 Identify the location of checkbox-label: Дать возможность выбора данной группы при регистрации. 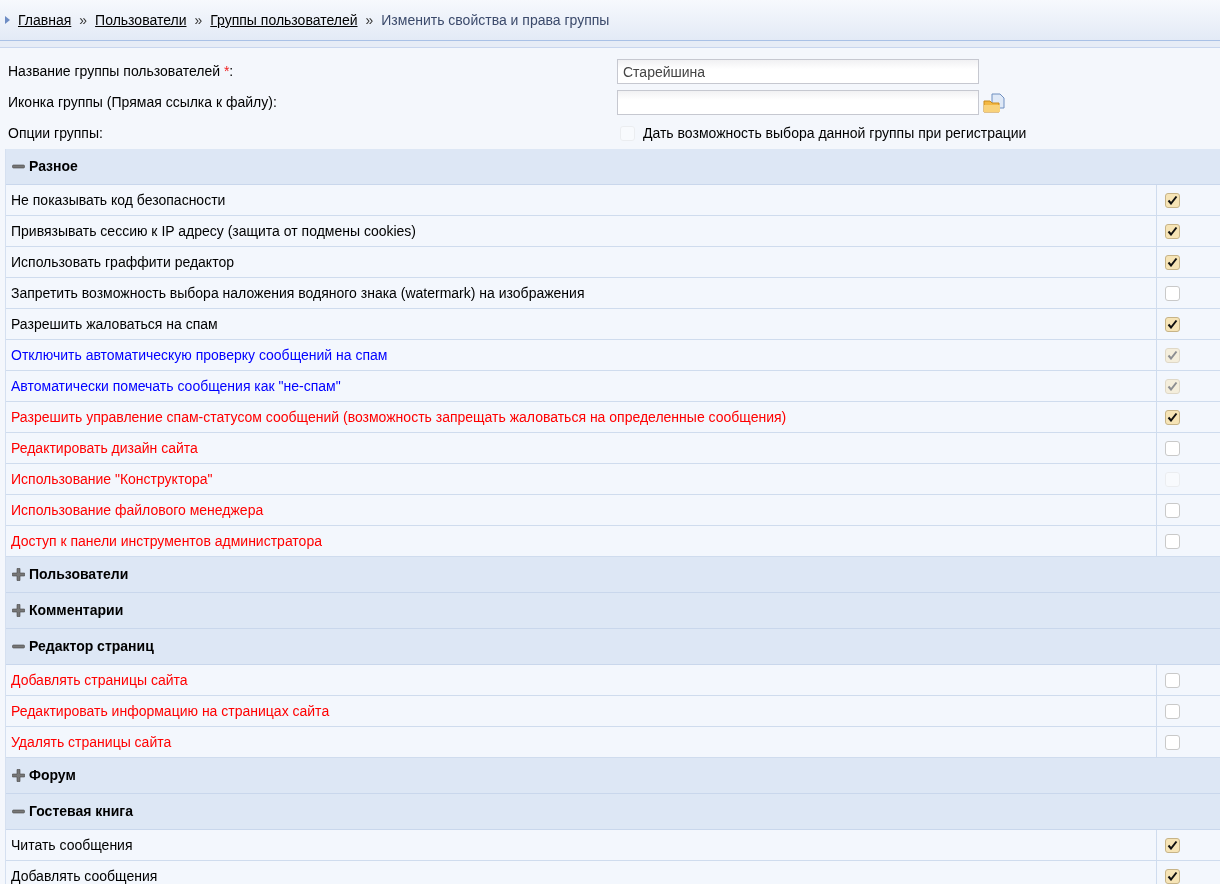
(835, 133).